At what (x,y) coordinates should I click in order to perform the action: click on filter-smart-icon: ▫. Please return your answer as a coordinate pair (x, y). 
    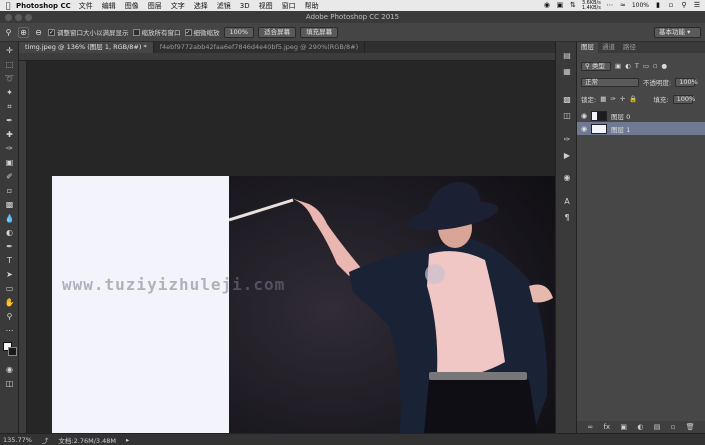
    Looking at the image, I should click on (655, 66).